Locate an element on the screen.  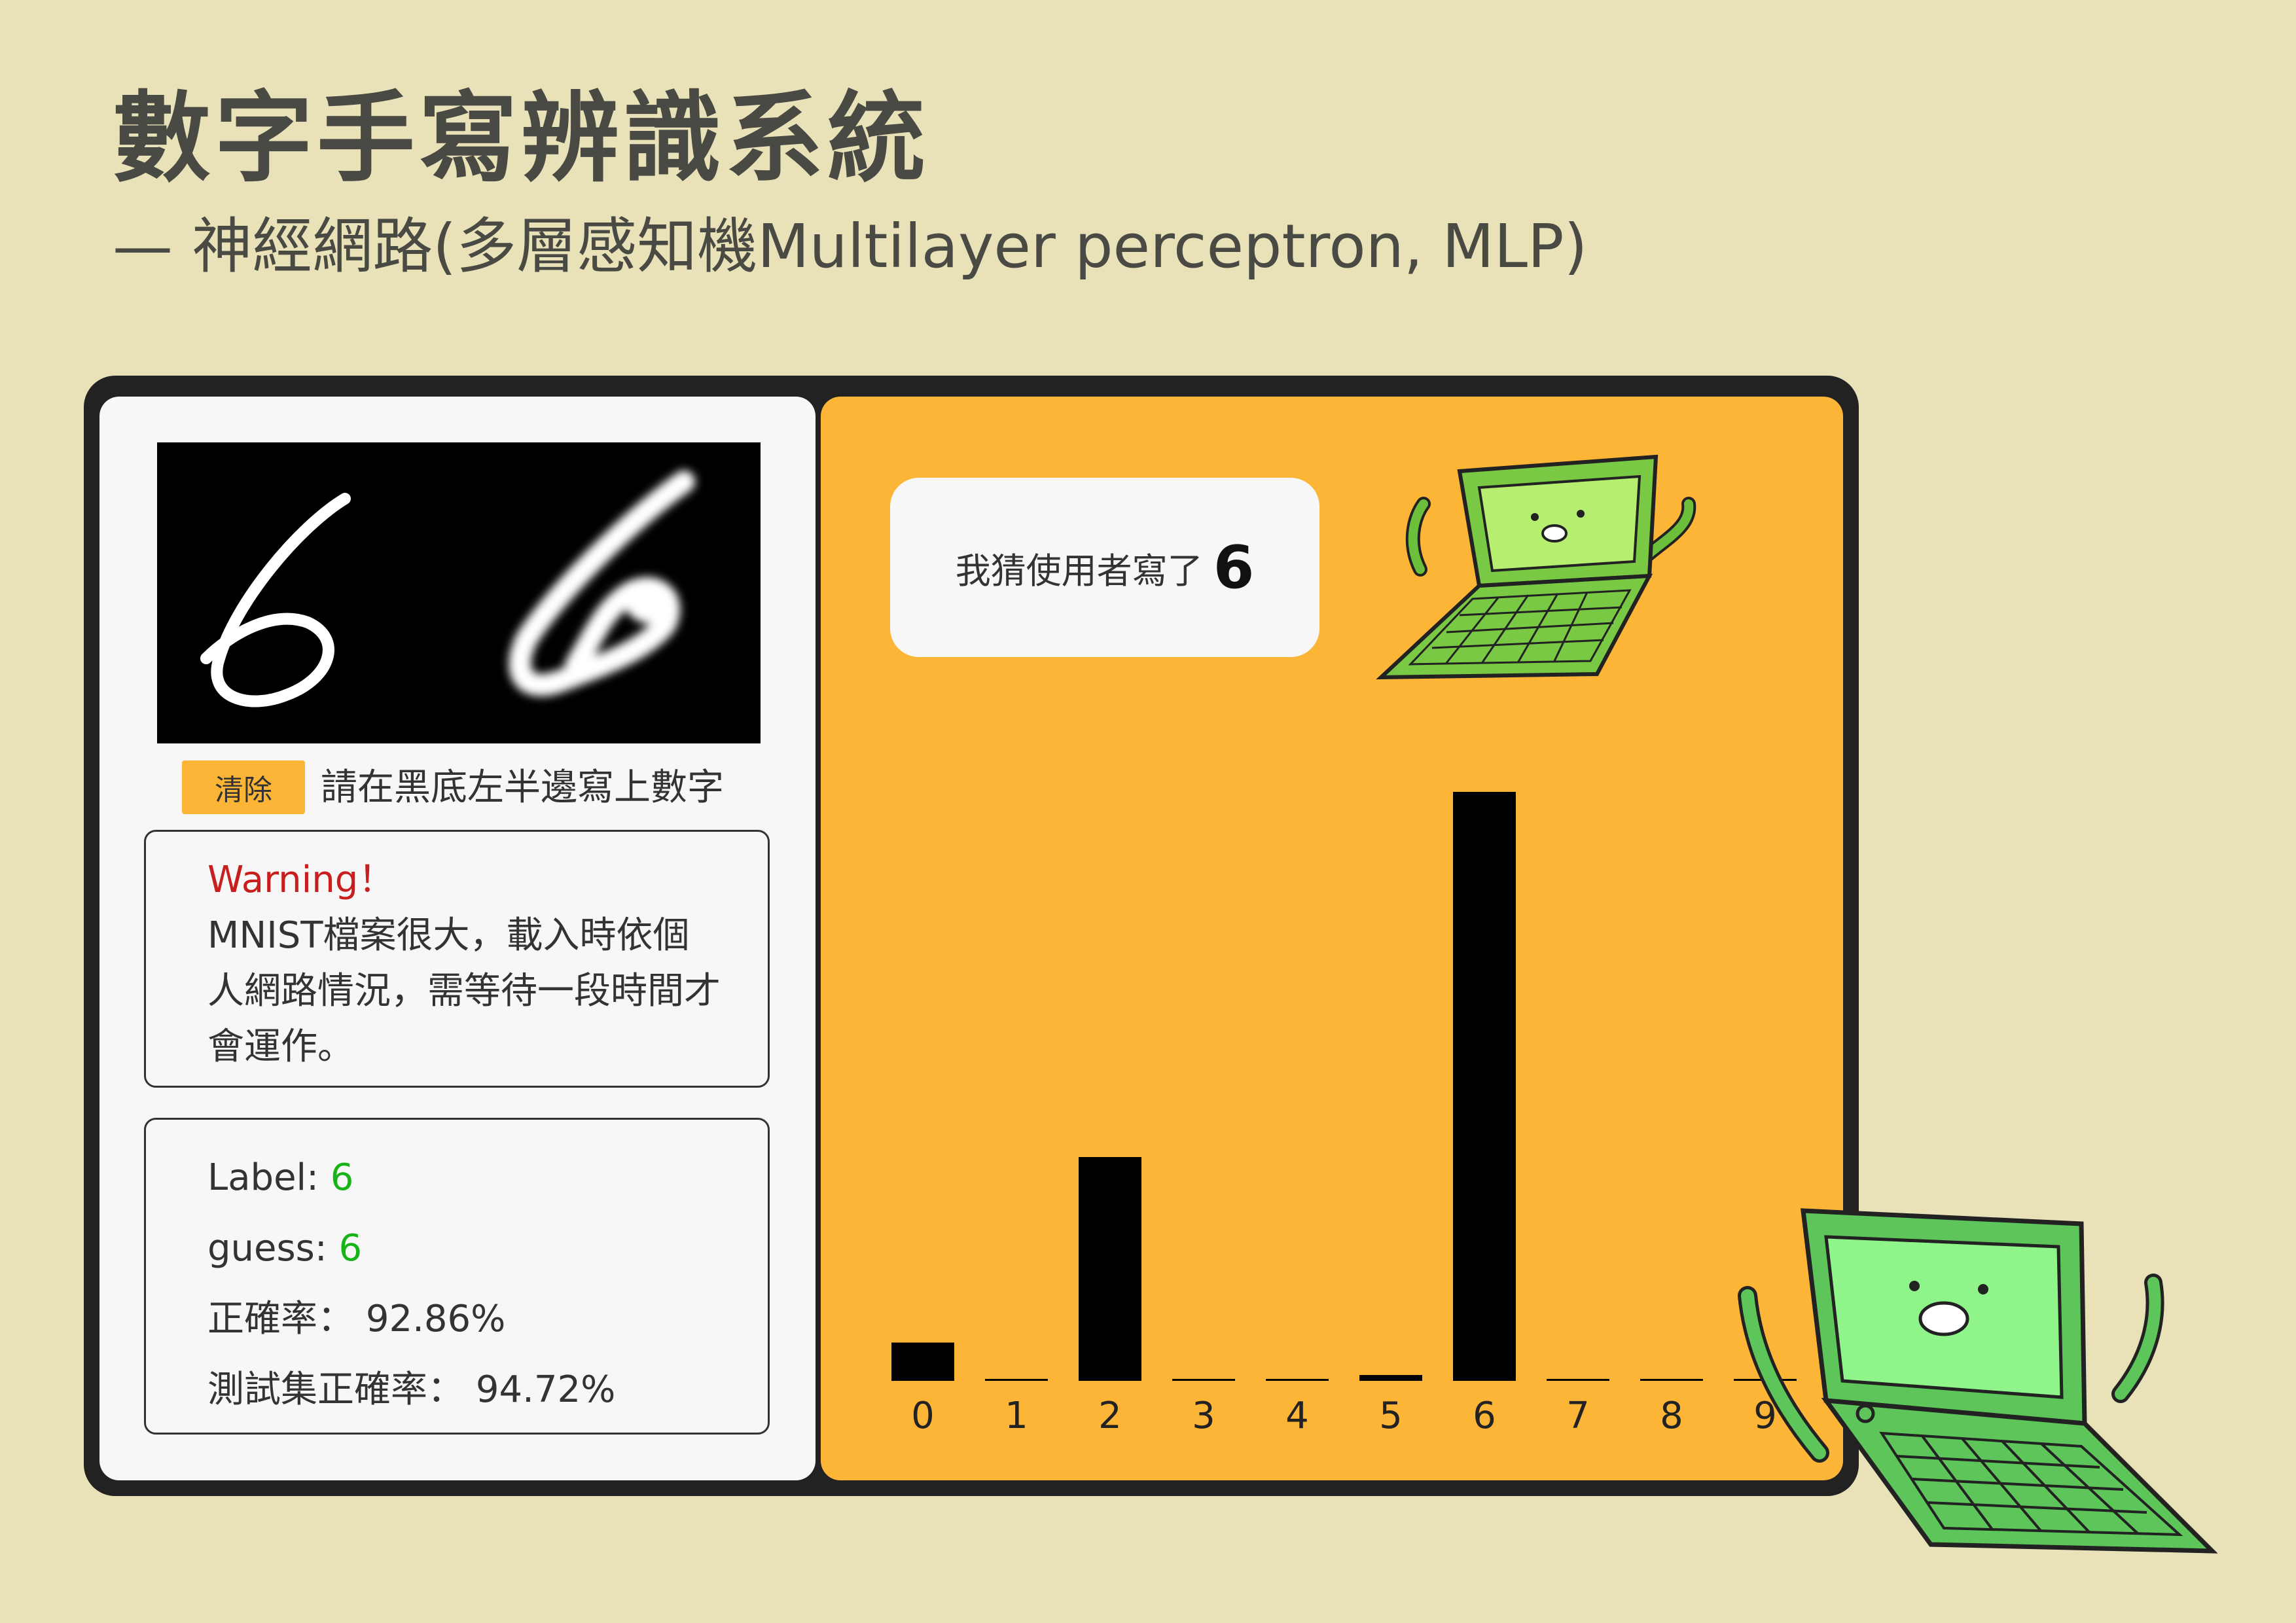
test-accuracy-value: 94.72% is located at coordinates (545, 1390).